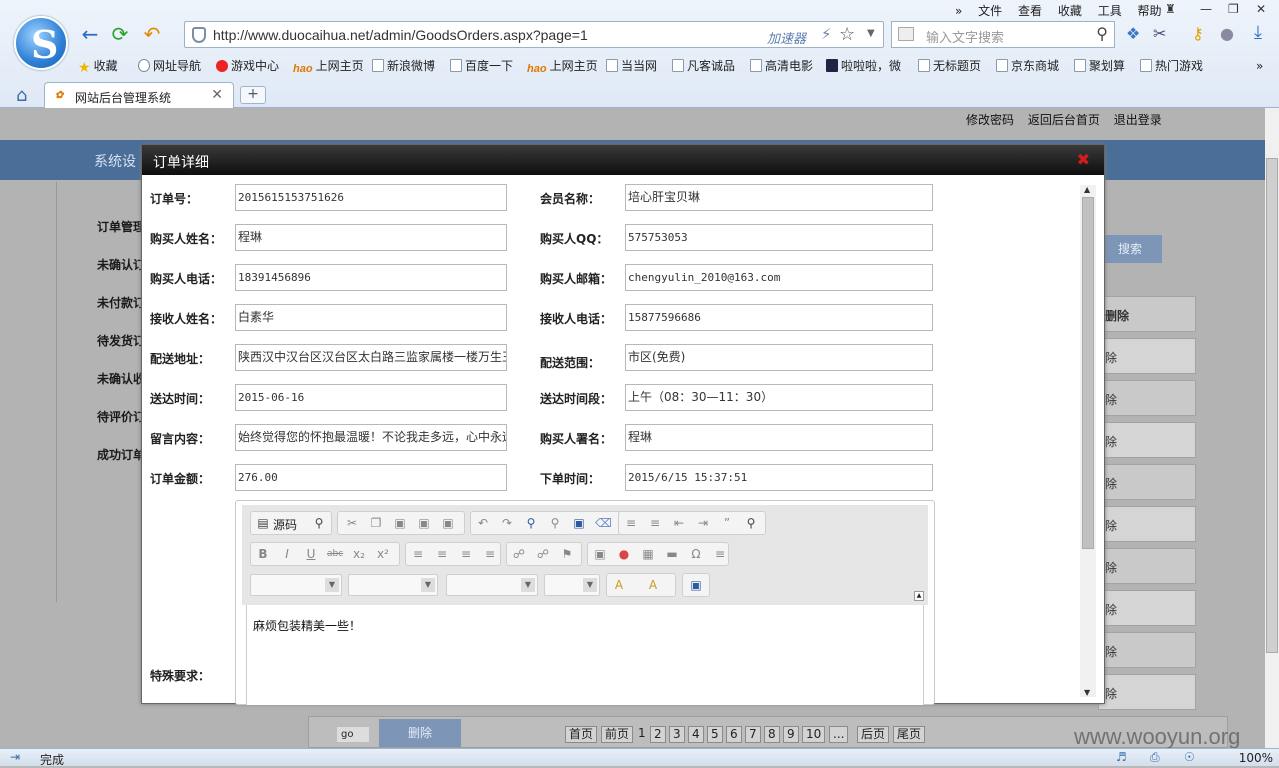 The height and width of the screenshot is (768, 1279). I want to click on change-password-link: 修改密码, so click(990, 120).